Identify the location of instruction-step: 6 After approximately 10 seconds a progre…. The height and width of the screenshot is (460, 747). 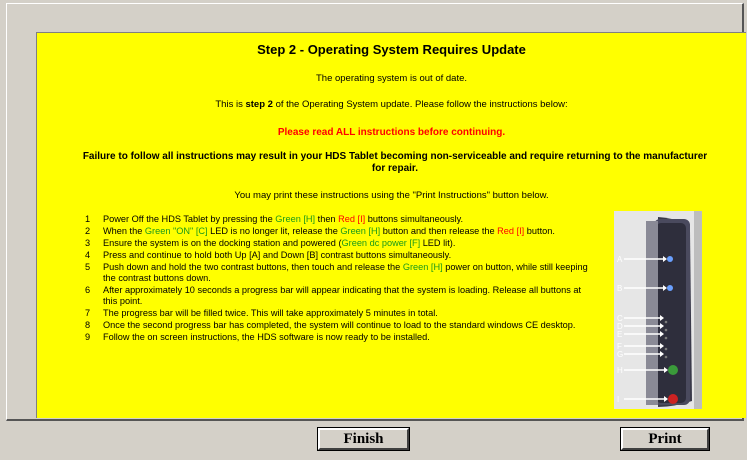
(340, 296).